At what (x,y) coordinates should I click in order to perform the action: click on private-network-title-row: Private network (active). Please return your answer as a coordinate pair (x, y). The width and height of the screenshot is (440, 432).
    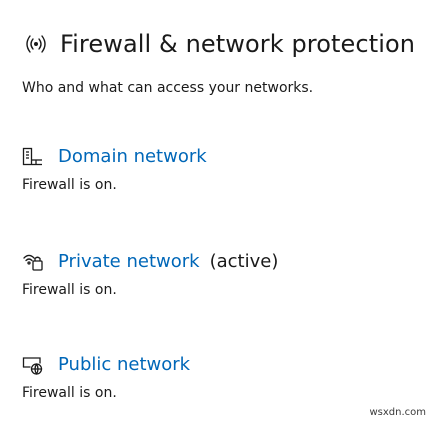
    Looking at the image, I should click on (150, 261).